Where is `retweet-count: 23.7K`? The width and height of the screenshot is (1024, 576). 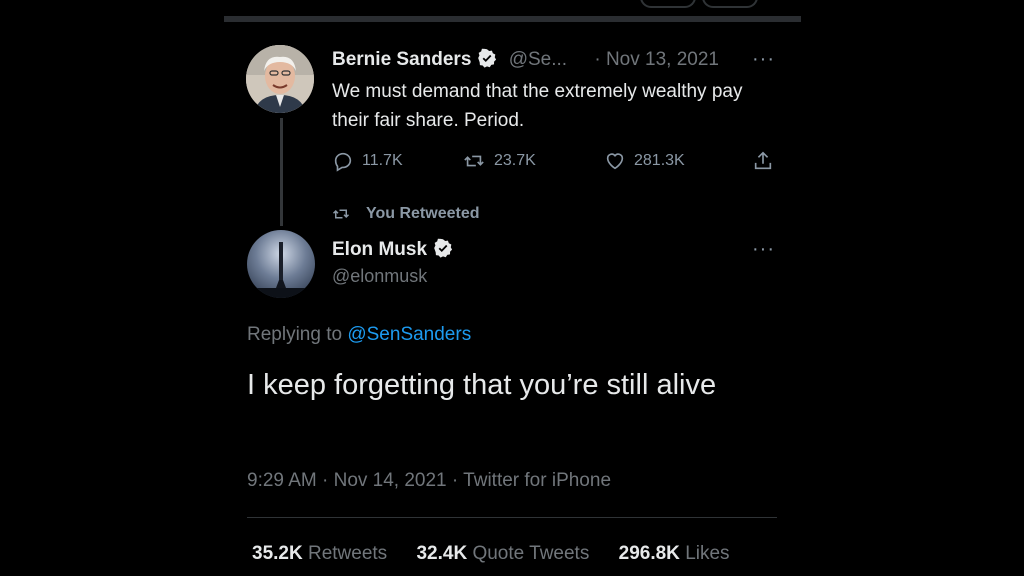
retweet-count: 23.7K is located at coordinates (515, 160).